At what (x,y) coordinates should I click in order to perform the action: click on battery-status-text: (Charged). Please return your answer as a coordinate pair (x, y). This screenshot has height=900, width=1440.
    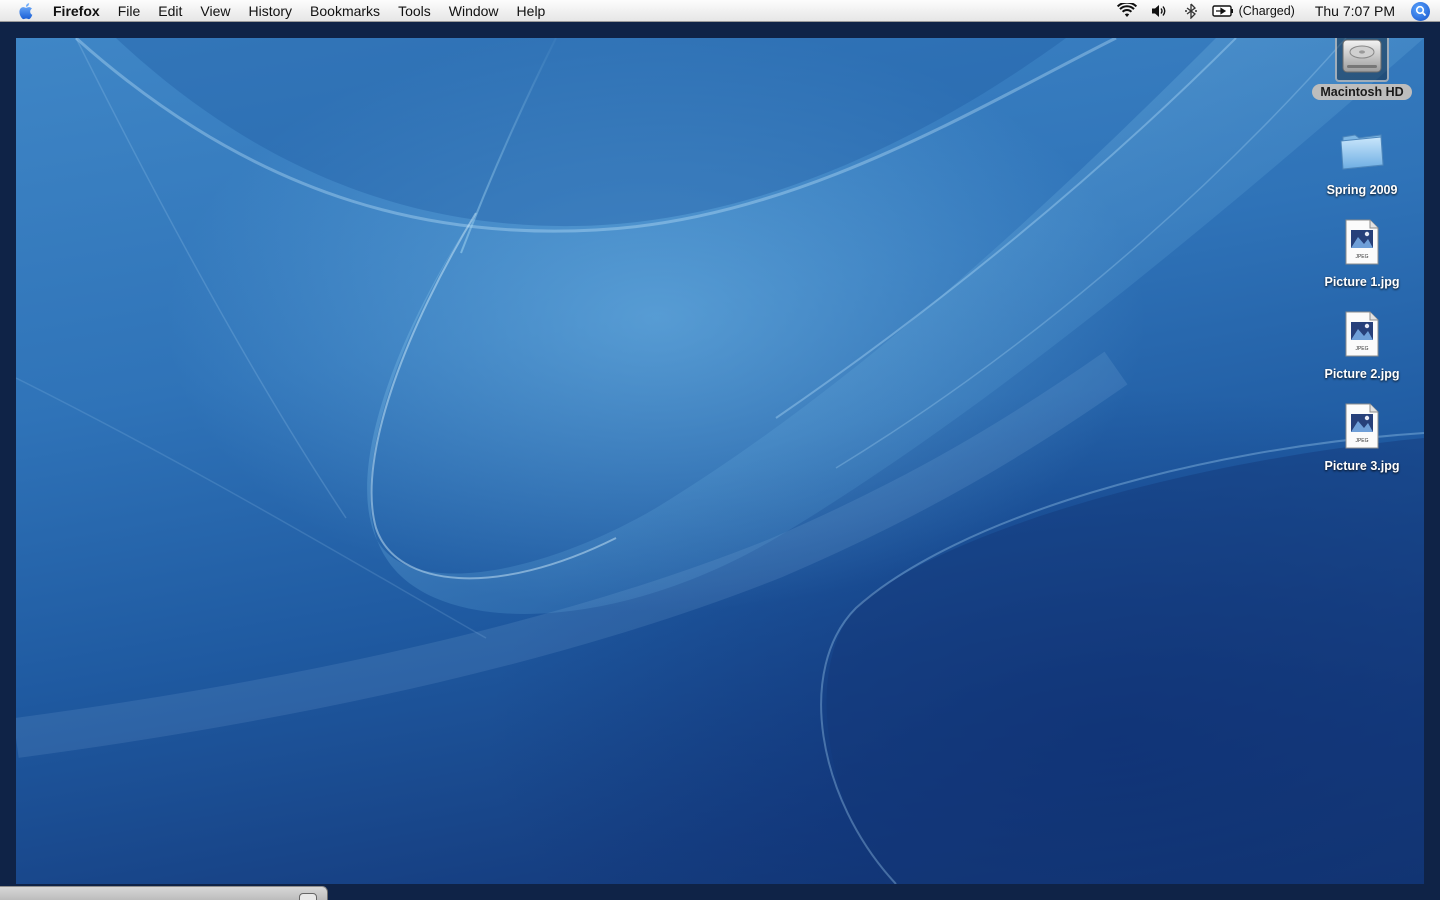
    Looking at the image, I should click on (1267, 11).